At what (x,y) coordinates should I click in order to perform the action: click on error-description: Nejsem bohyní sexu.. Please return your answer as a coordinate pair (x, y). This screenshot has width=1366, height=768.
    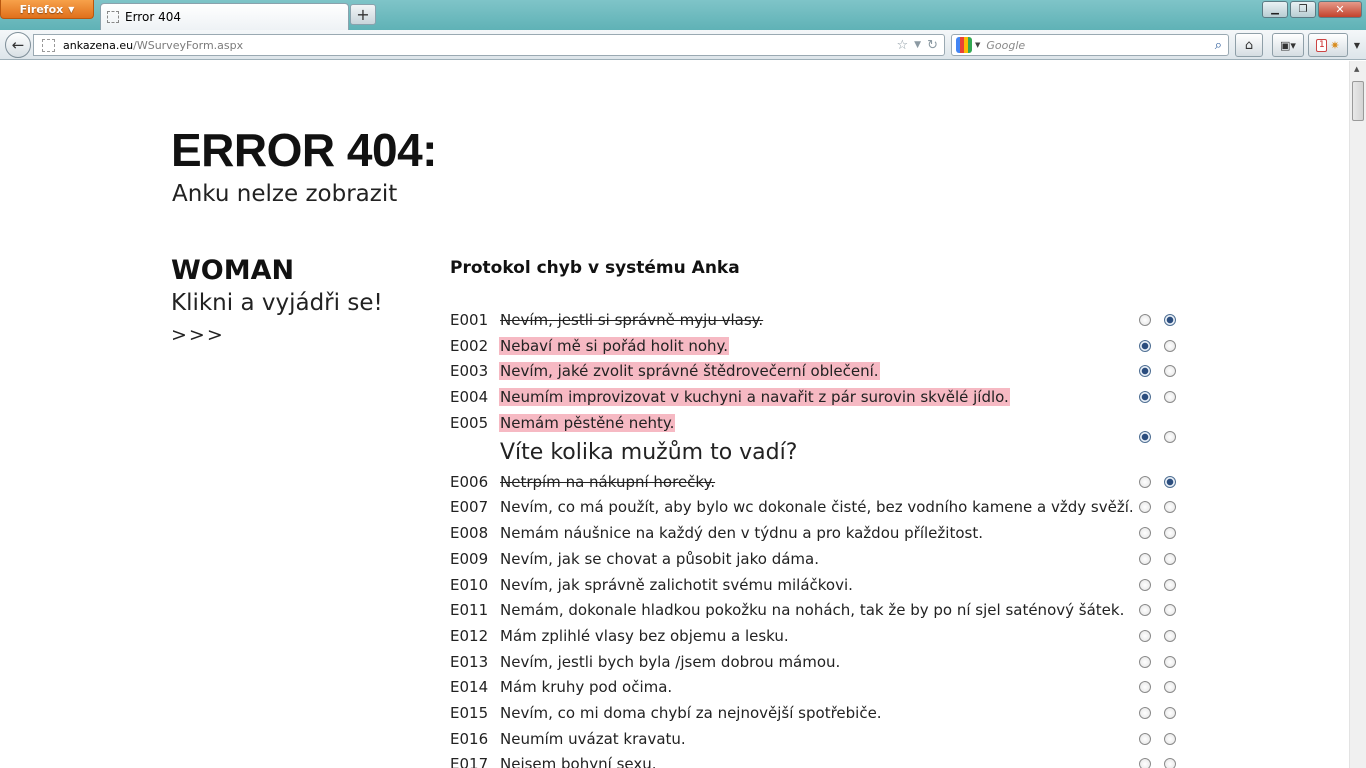
    Looking at the image, I should click on (578, 761).